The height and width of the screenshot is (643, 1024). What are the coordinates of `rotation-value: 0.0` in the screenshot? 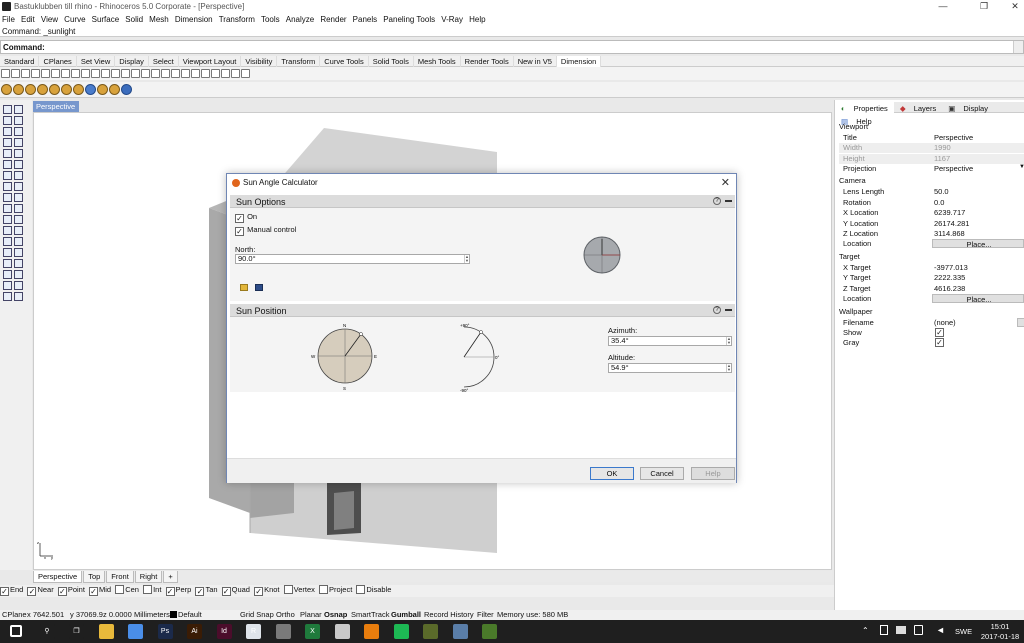 It's located at (978, 202).